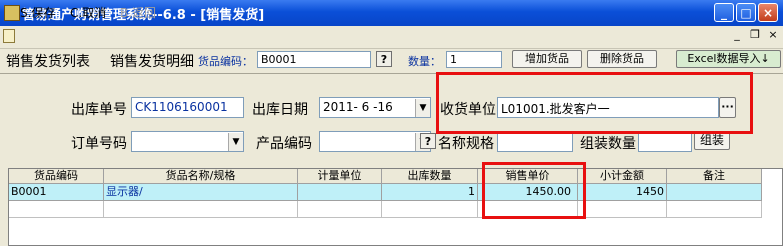 The width and height of the screenshot is (783, 246). I want to click on document-icon, so click(9, 36).